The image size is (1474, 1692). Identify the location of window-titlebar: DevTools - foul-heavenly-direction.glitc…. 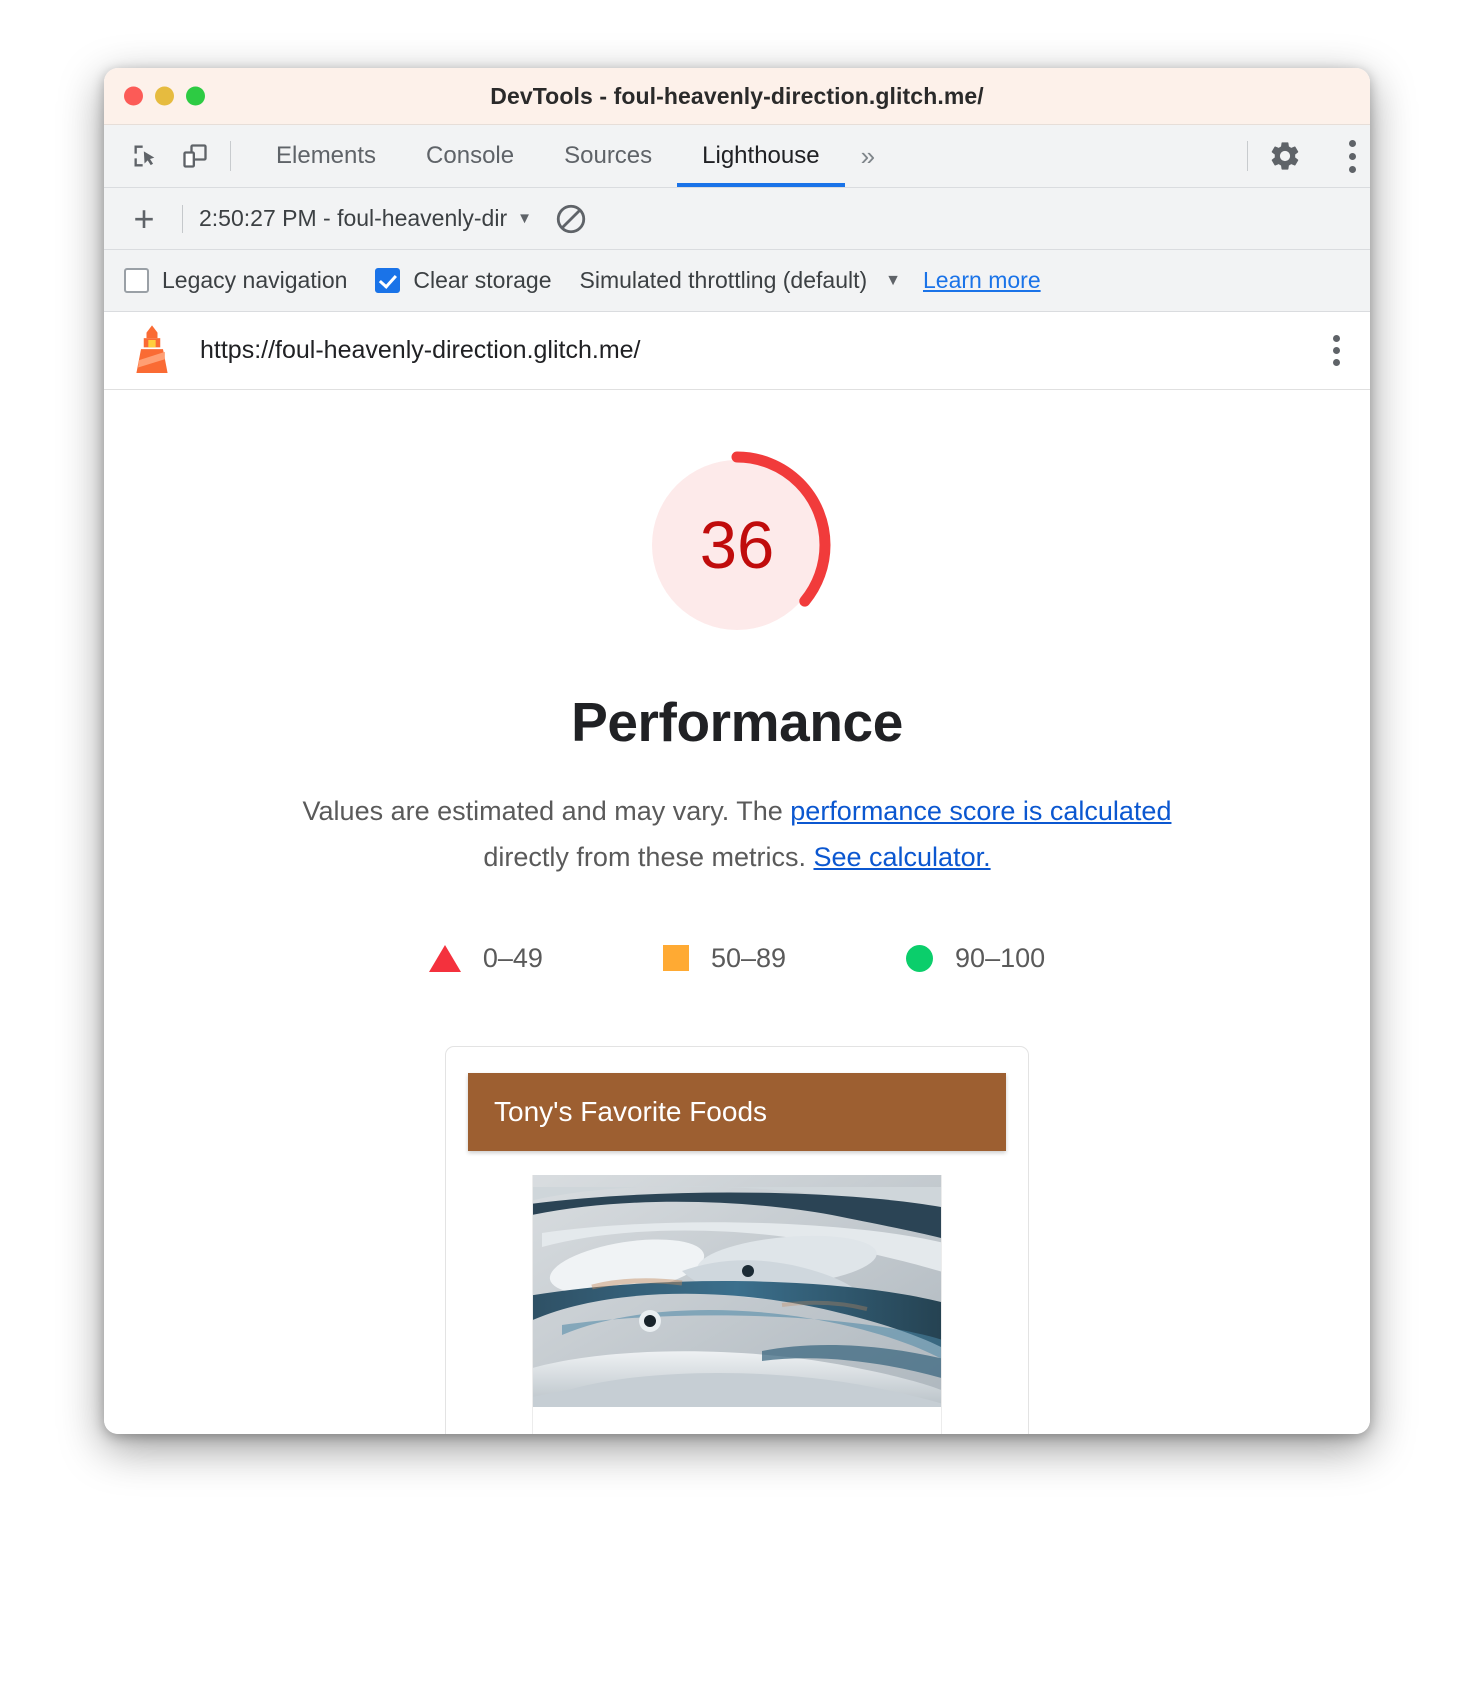
(737, 96).